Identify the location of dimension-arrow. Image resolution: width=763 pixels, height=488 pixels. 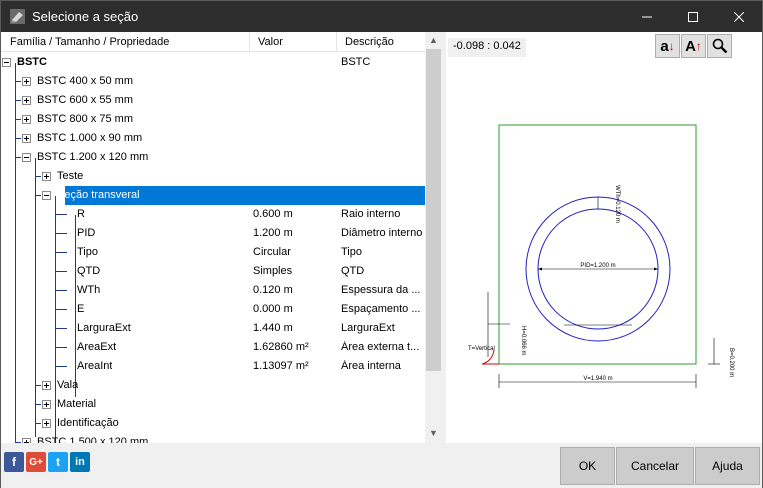
(656, 269).